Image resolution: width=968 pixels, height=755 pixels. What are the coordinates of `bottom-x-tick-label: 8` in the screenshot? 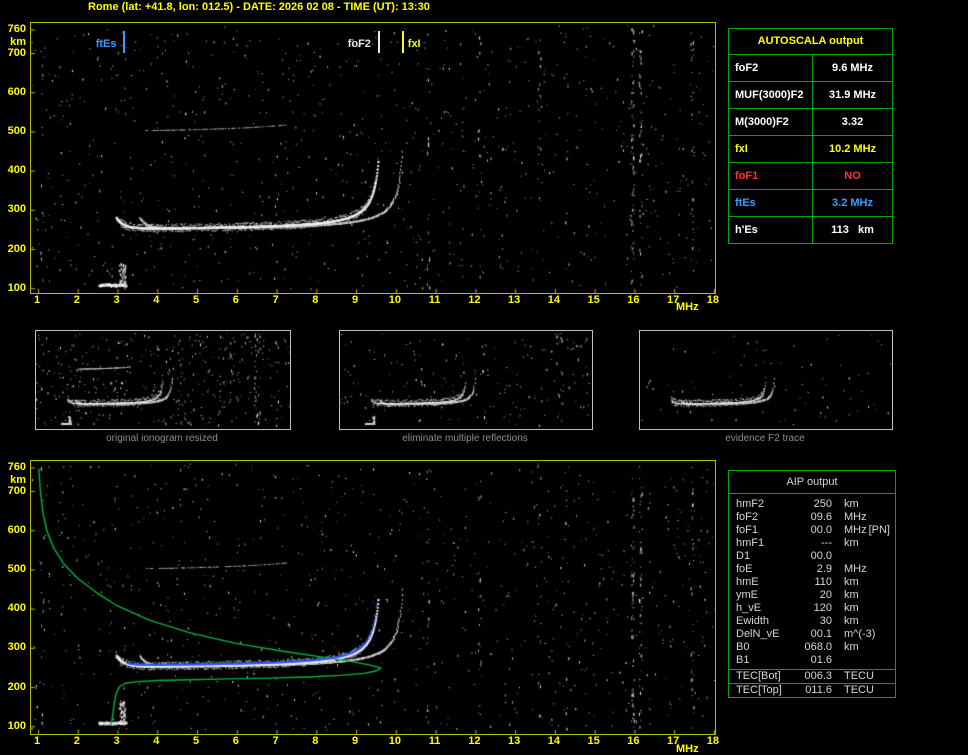 It's located at (315, 741).